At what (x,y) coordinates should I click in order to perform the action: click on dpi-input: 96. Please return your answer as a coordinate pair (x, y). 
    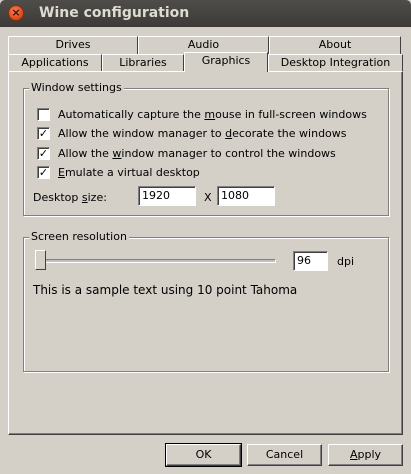
    Looking at the image, I should click on (310, 261).